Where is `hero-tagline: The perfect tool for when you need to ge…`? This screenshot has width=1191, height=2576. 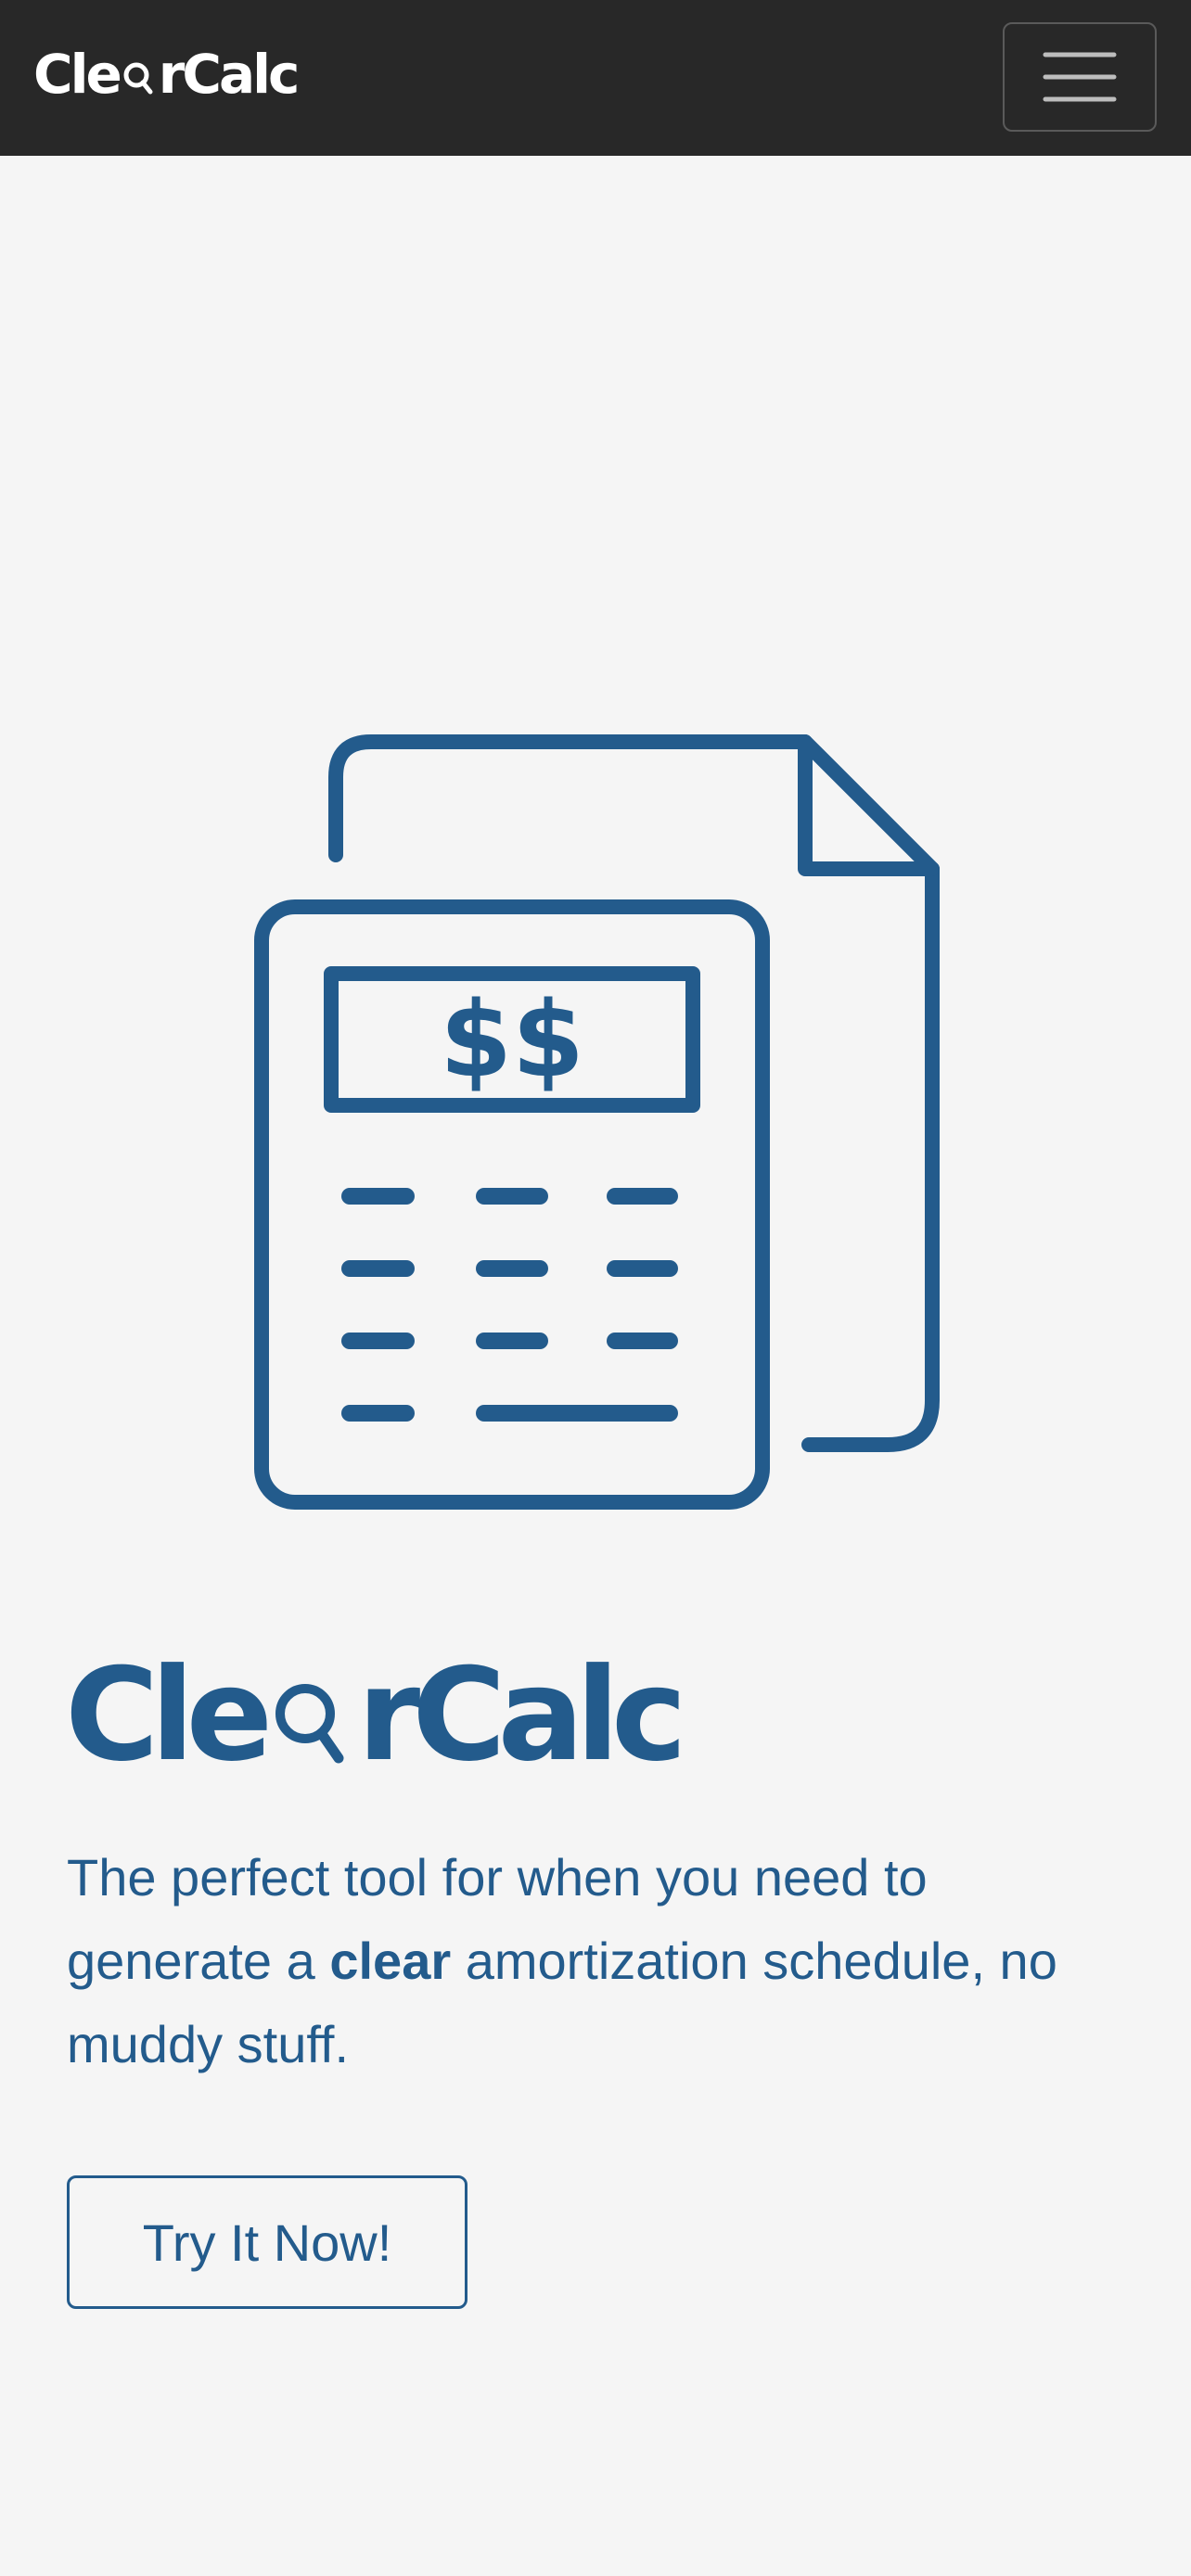 hero-tagline: The perfect tool for when you need to ge… is located at coordinates (605, 1961).